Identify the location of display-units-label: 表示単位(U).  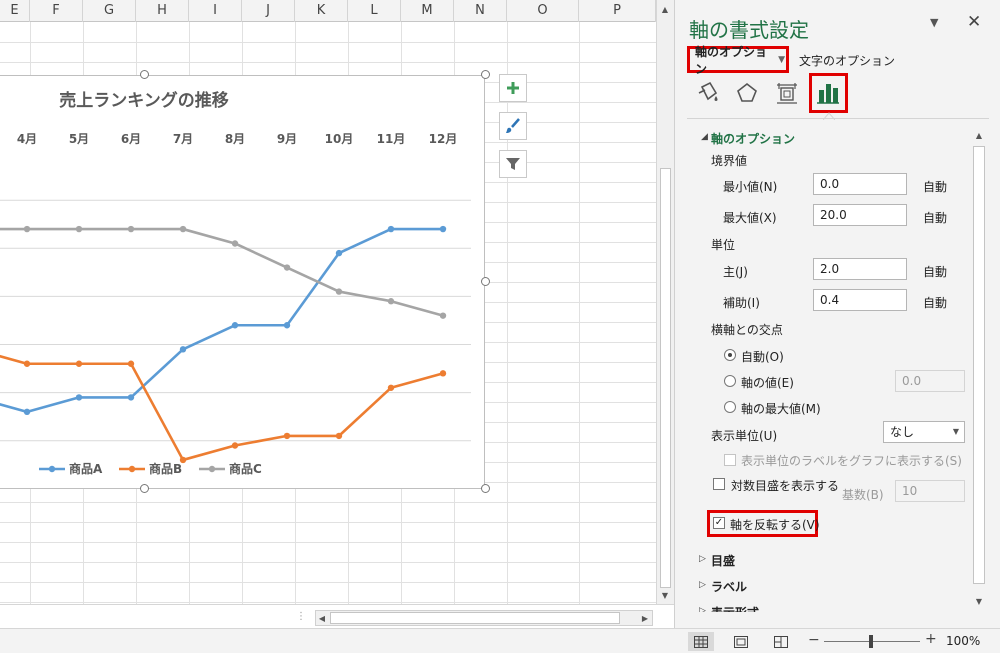
(744, 436).